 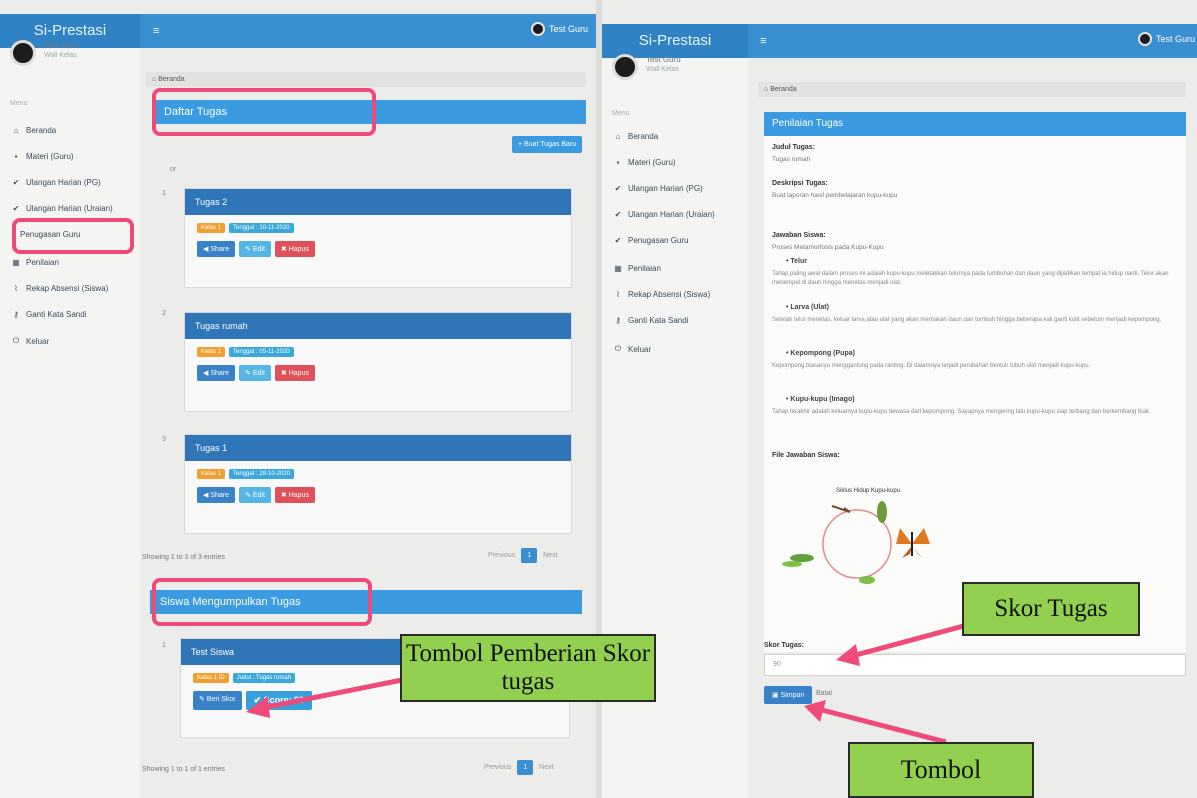 What do you see at coordinates (284, 700) in the screenshot?
I see `score-label: Score: 90` at bounding box center [284, 700].